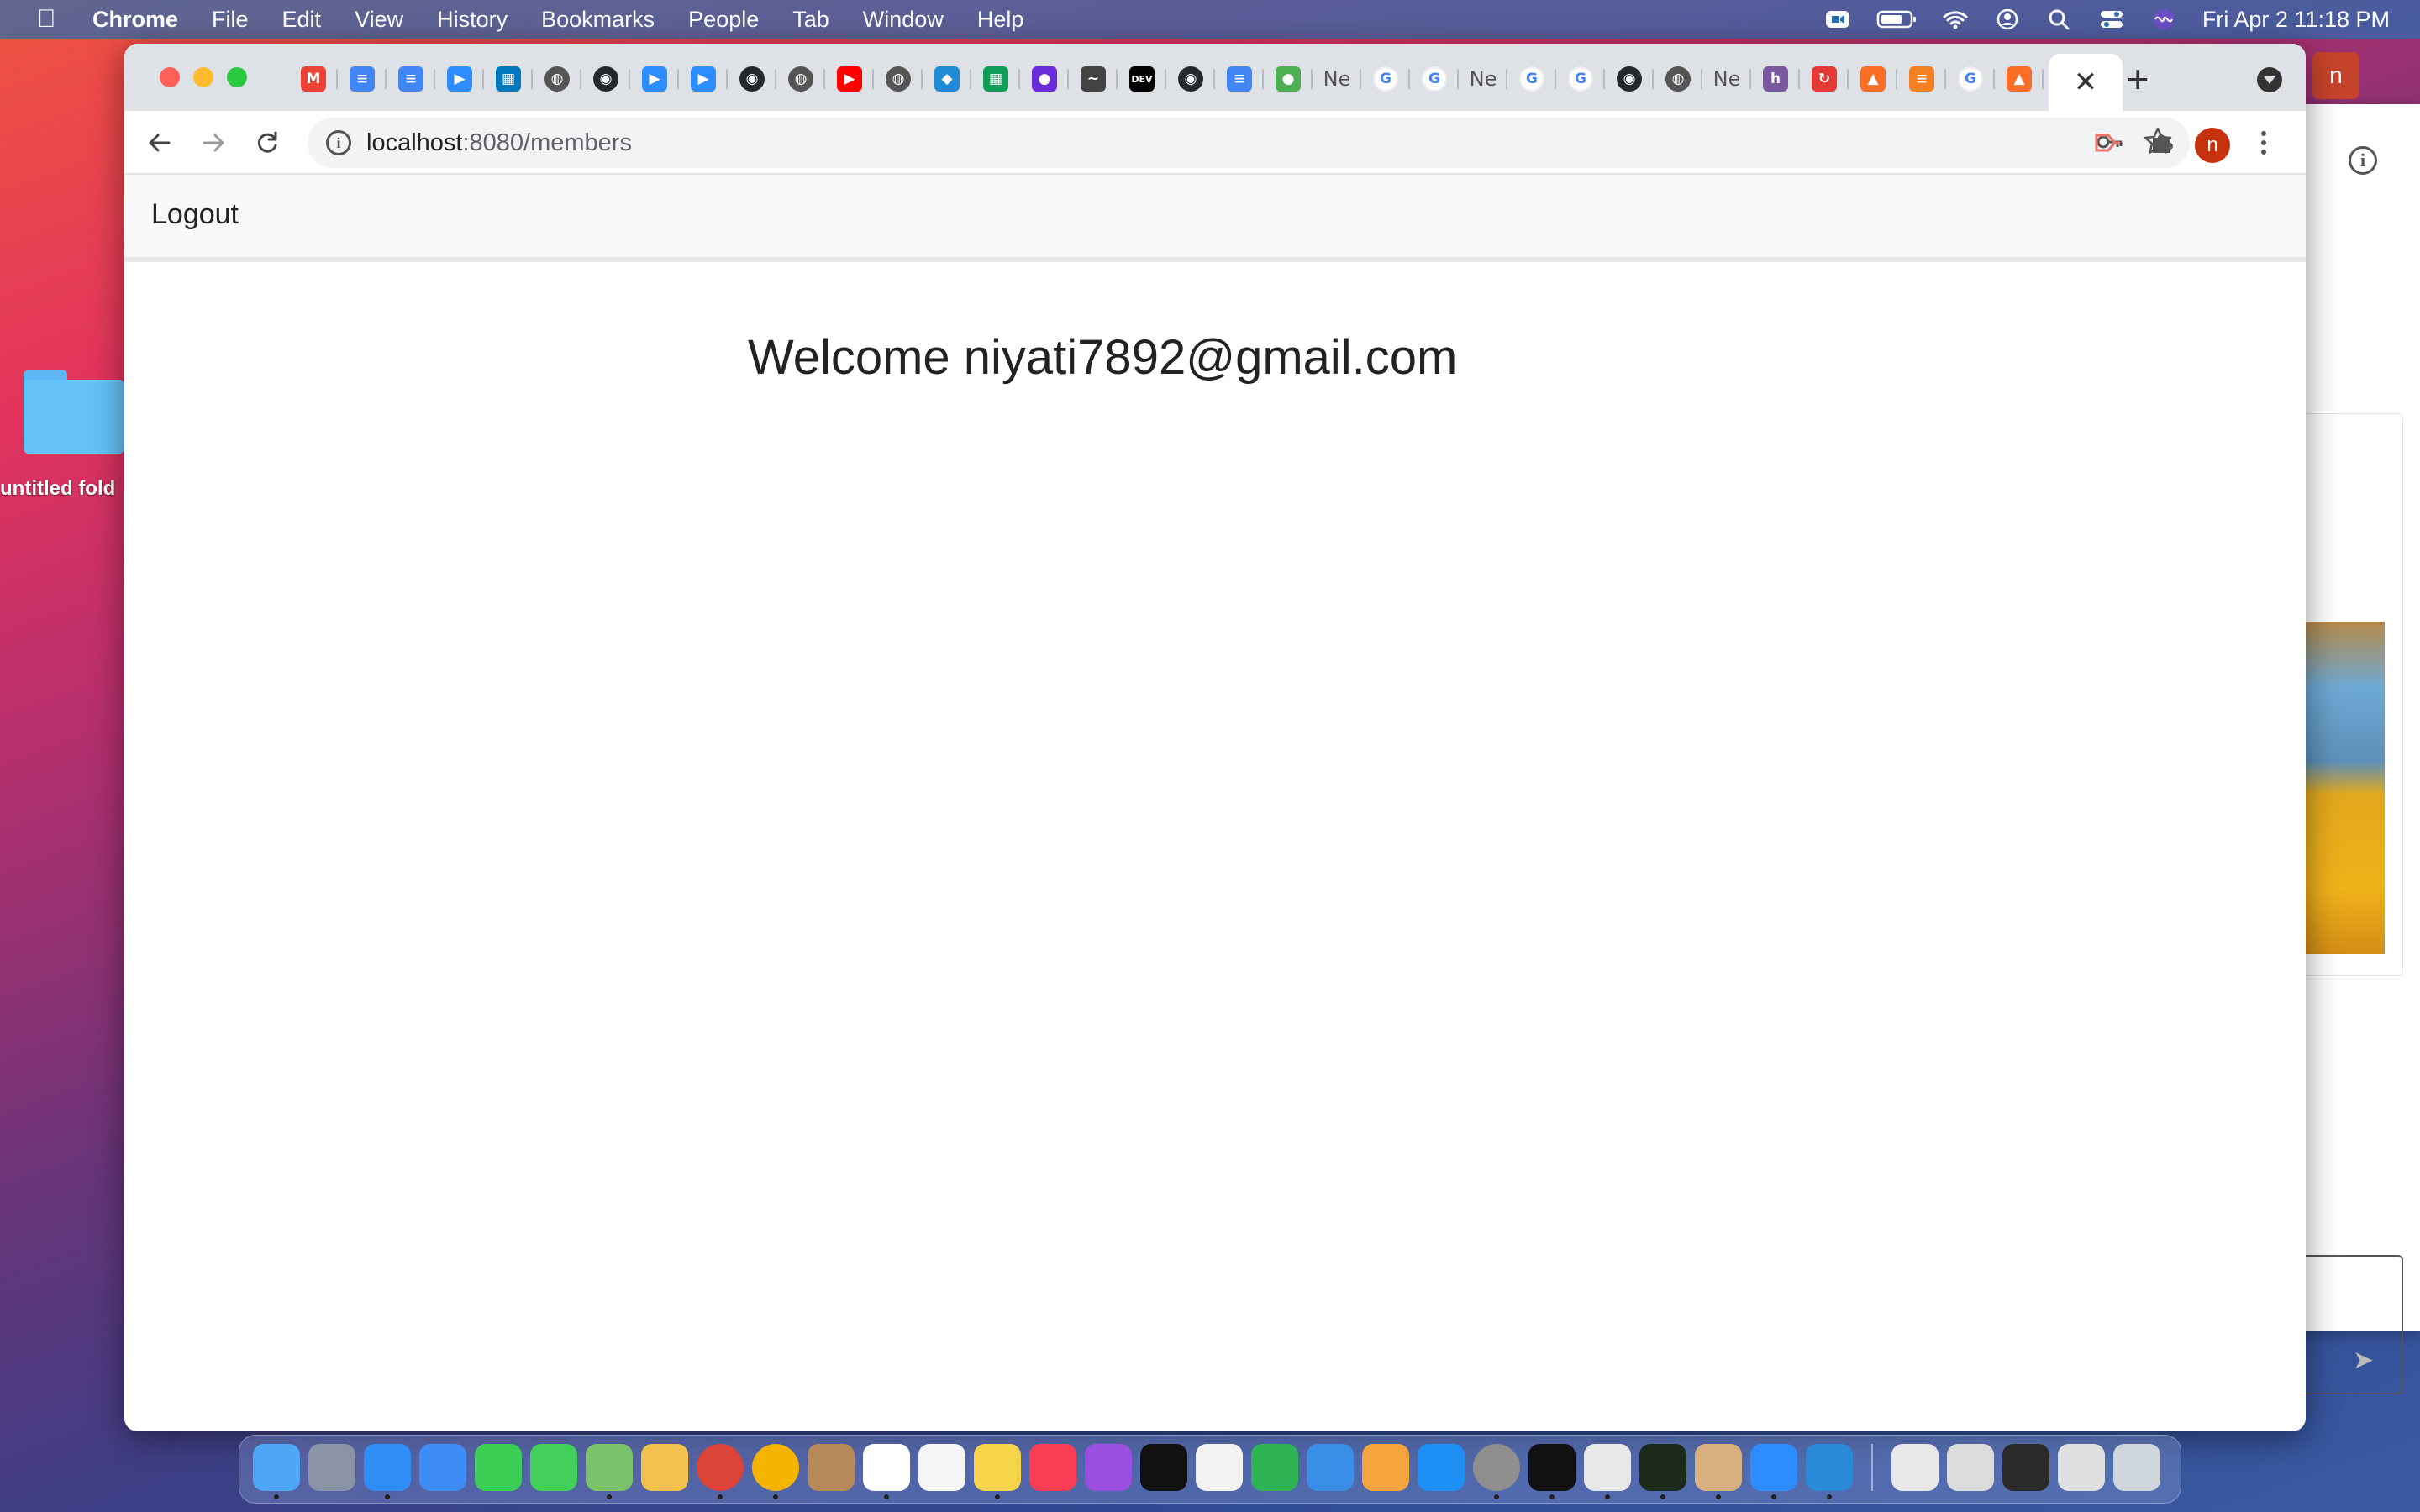  I want to click on menu-window: Window, so click(903, 20).